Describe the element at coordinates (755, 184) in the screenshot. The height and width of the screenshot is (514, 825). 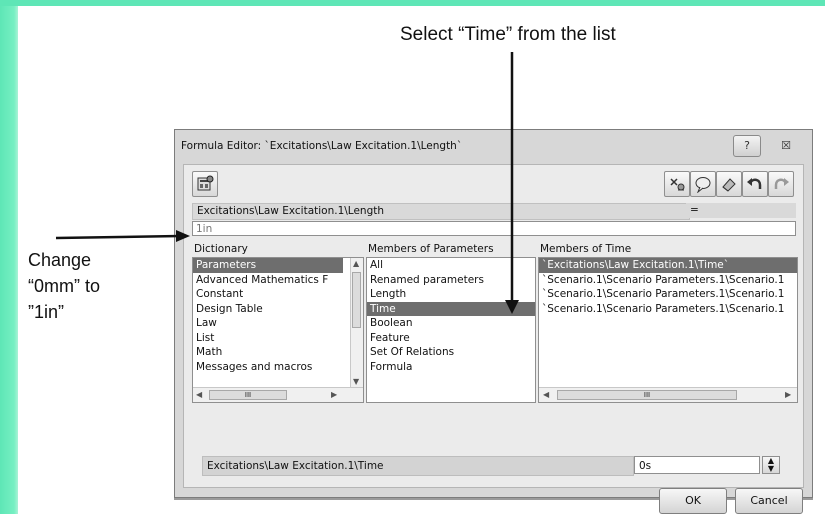
I see `undo-icon` at that location.